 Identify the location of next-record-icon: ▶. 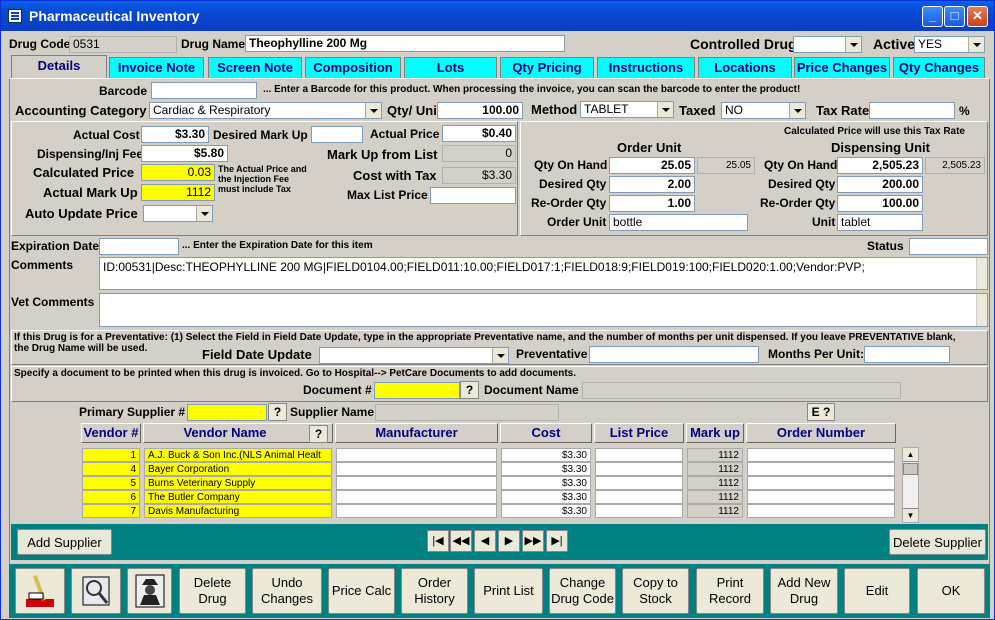
(509, 541).